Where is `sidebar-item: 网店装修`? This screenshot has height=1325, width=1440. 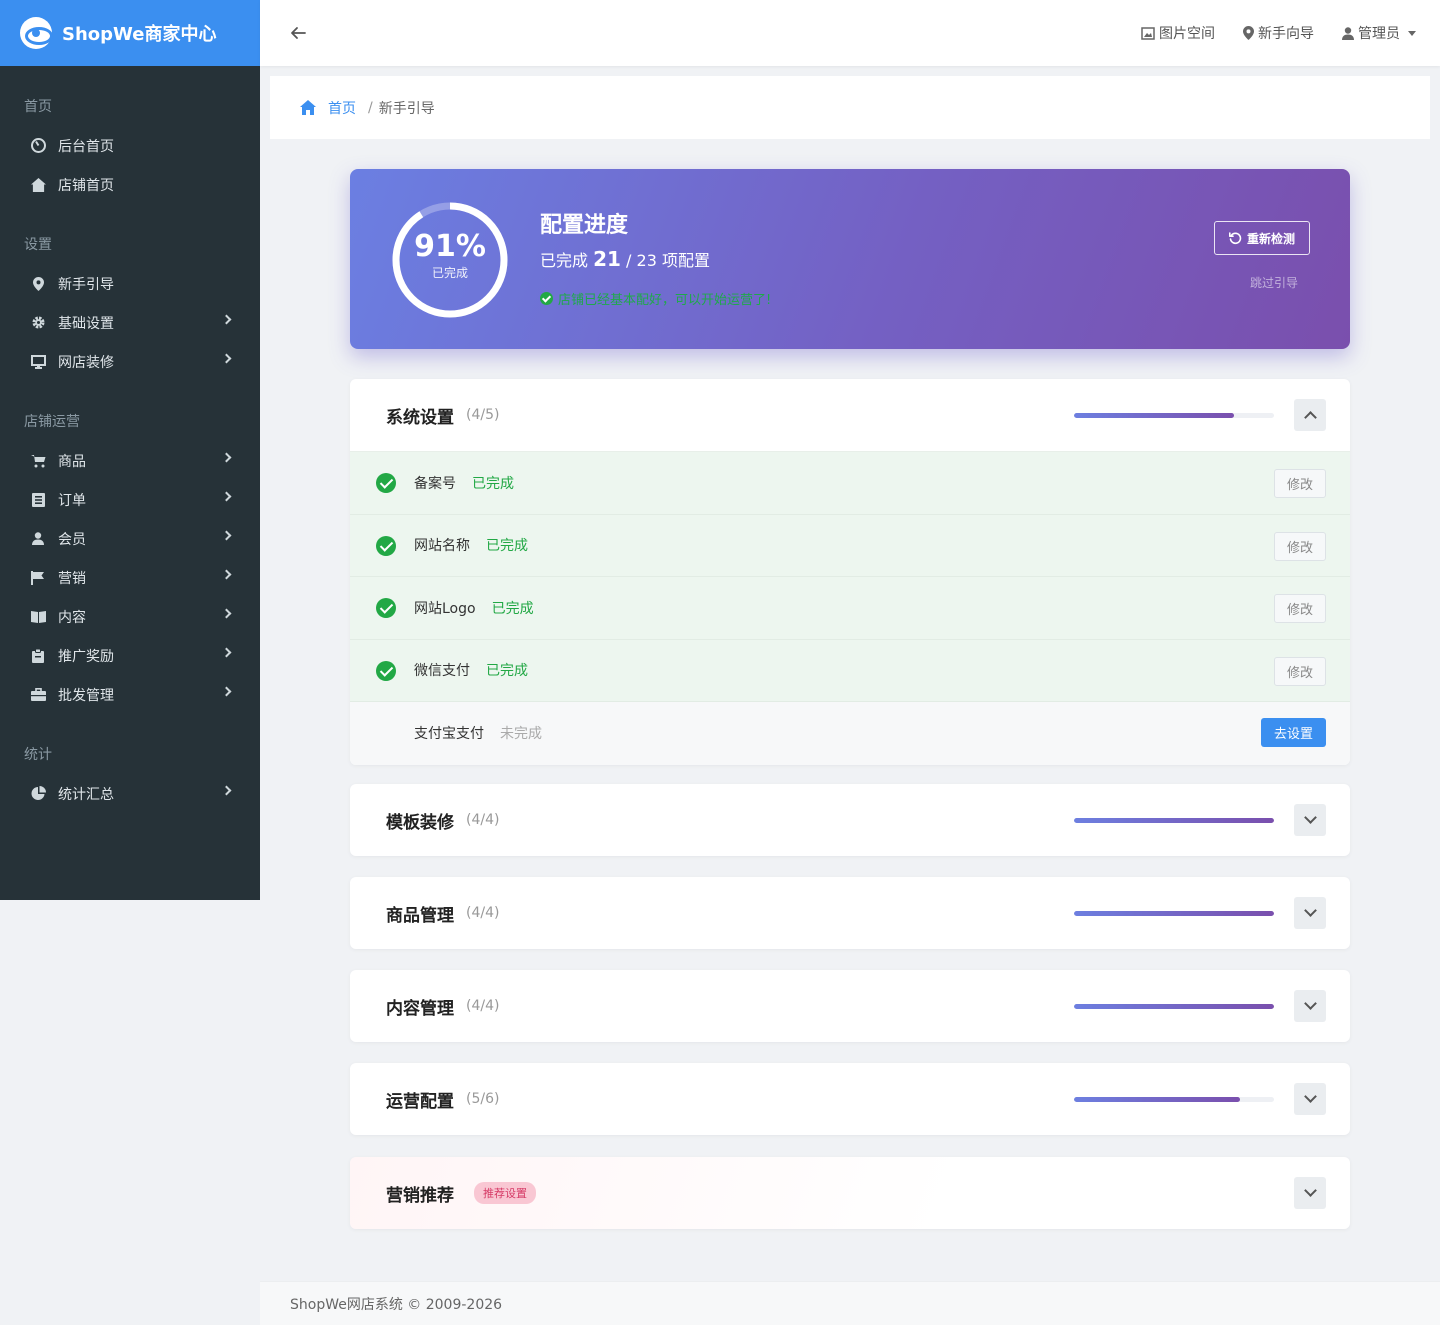 sidebar-item: 网店装修 is located at coordinates (130, 361).